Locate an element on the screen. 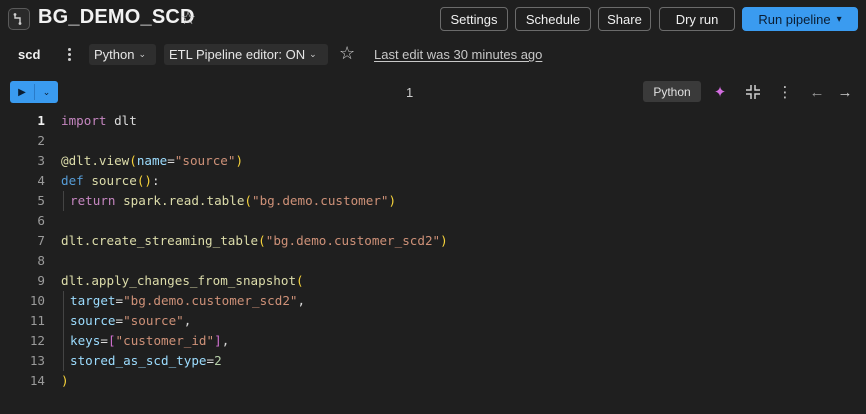  code-line: 11 source="source", is located at coordinates (433, 321).